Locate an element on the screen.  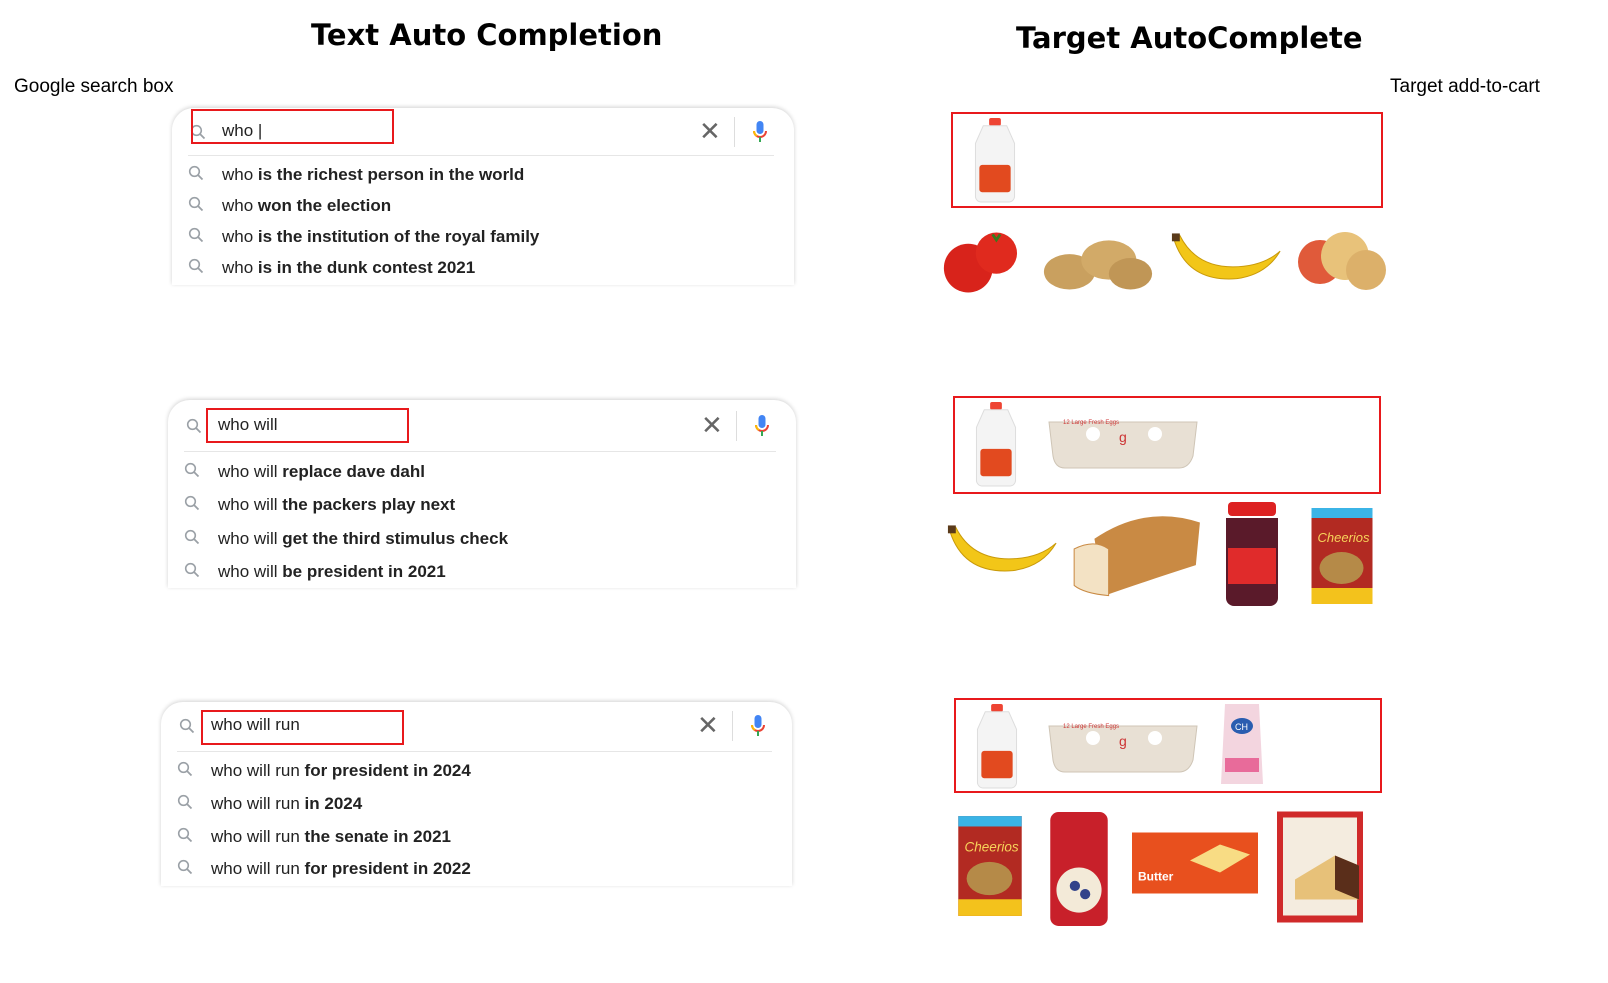
suggestion-text: who will run in 2024 is located at coordinates (287, 803).